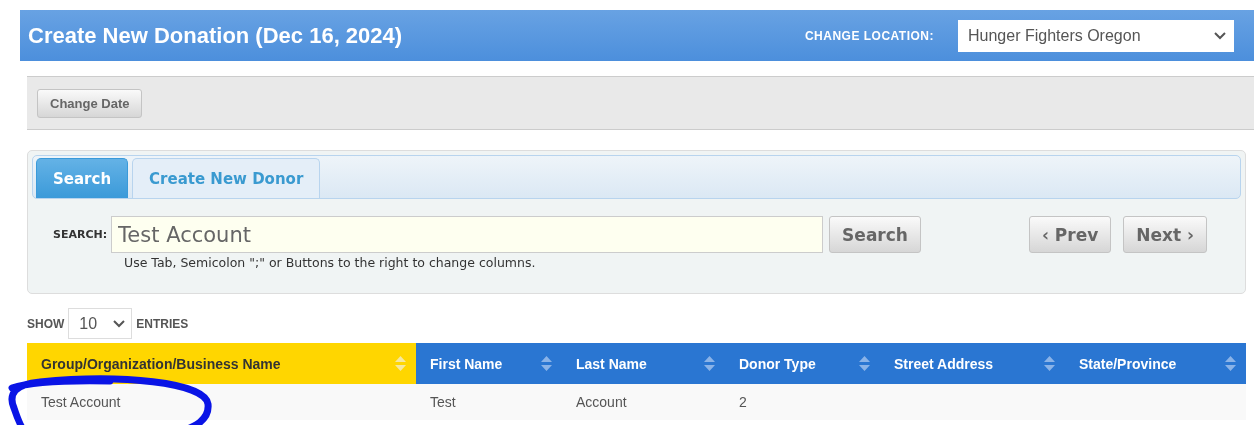  Describe the element at coordinates (802, 402) in the screenshot. I see `table-cell: 2` at that location.